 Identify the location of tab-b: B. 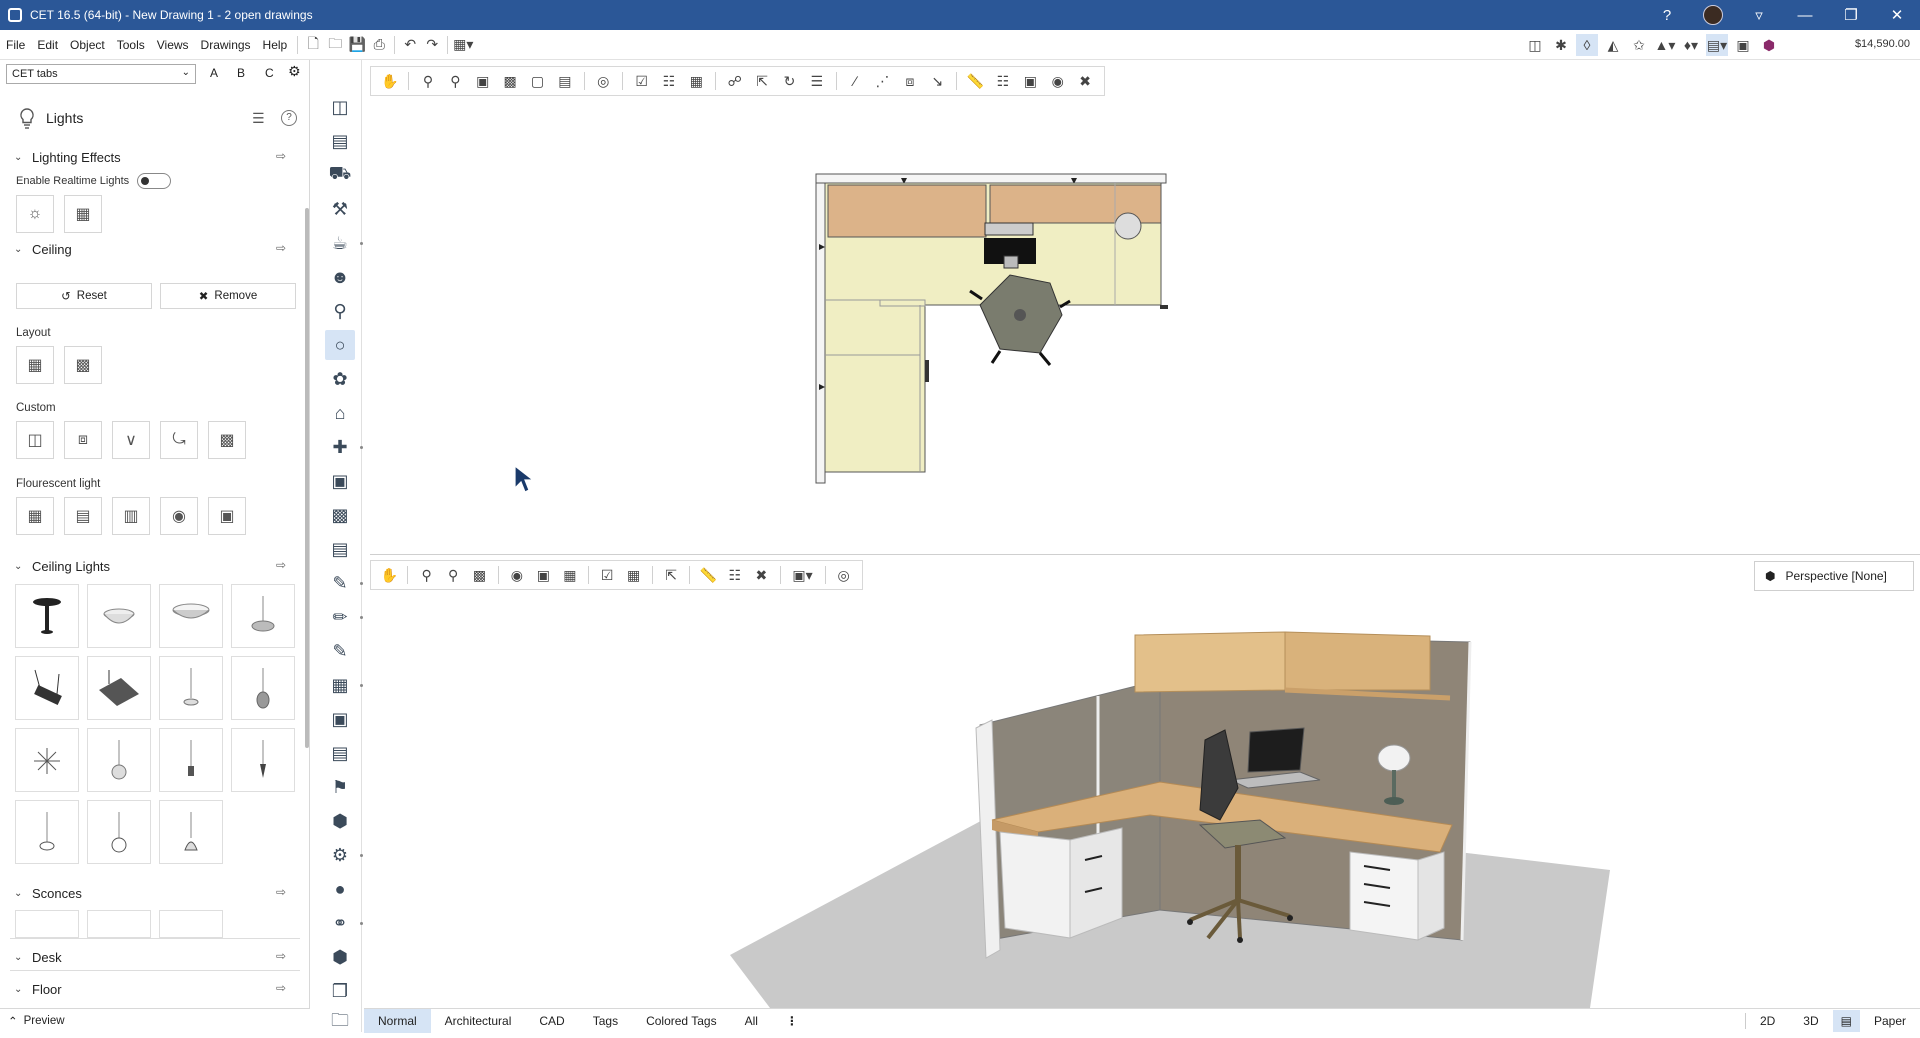
(241, 73).